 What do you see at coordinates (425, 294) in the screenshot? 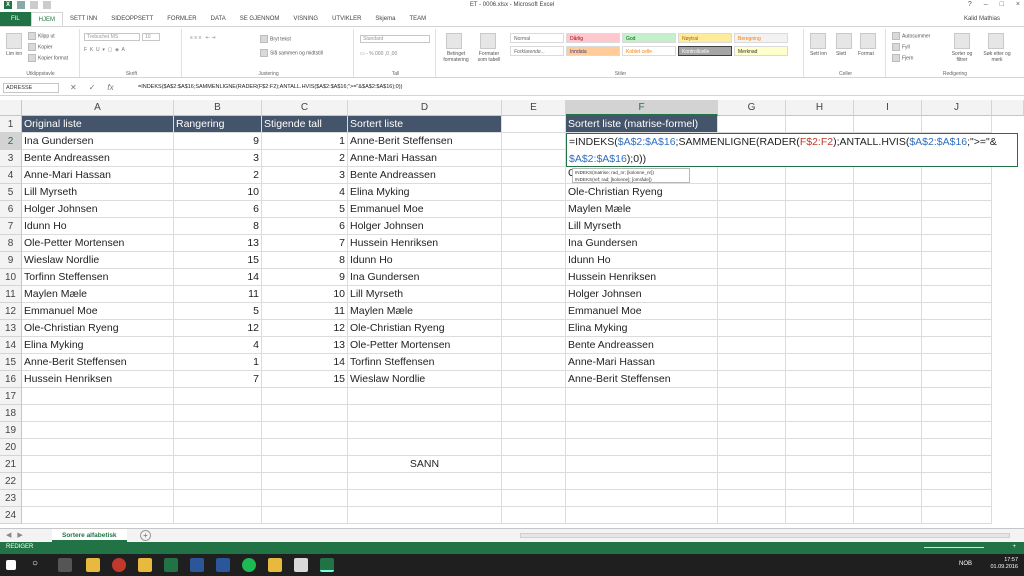
I see `cell-sorted-name: Lill Myrseth` at bounding box center [425, 294].